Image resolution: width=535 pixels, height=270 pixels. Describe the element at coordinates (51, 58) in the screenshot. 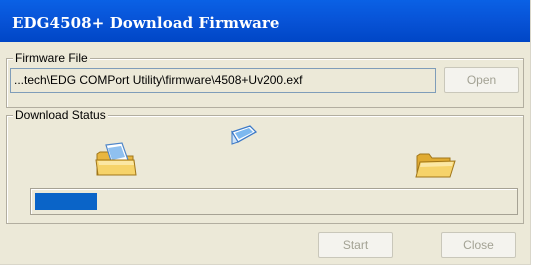

I see `firmware-file-group-label: Firmware File` at that location.